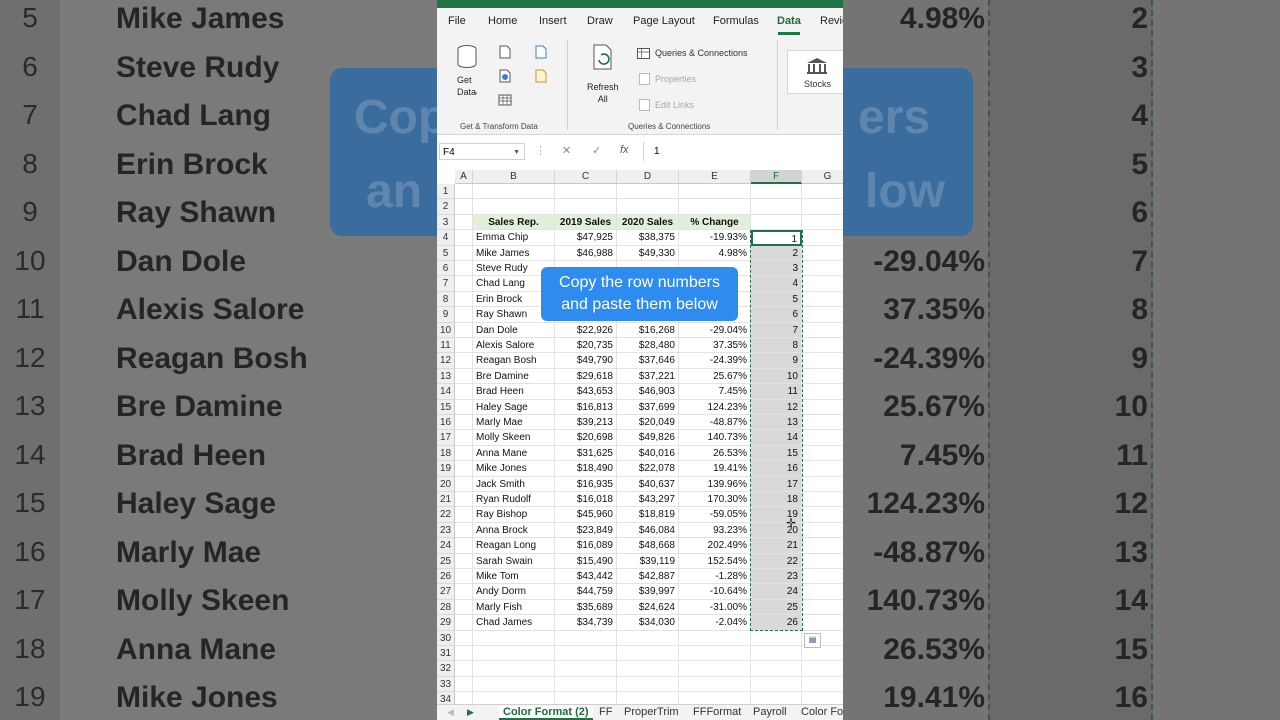 The height and width of the screenshot is (720, 1280). What do you see at coordinates (715, 453) in the screenshot?
I see `cell: 26.53%` at bounding box center [715, 453].